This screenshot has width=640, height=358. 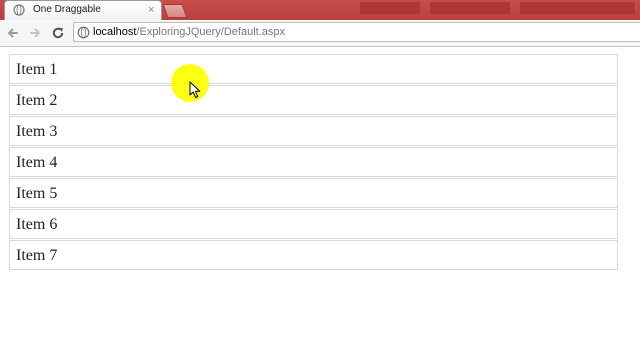 What do you see at coordinates (313, 193) in the screenshot?
I see `list-item: Item 5` at bounding box center [313, 193].